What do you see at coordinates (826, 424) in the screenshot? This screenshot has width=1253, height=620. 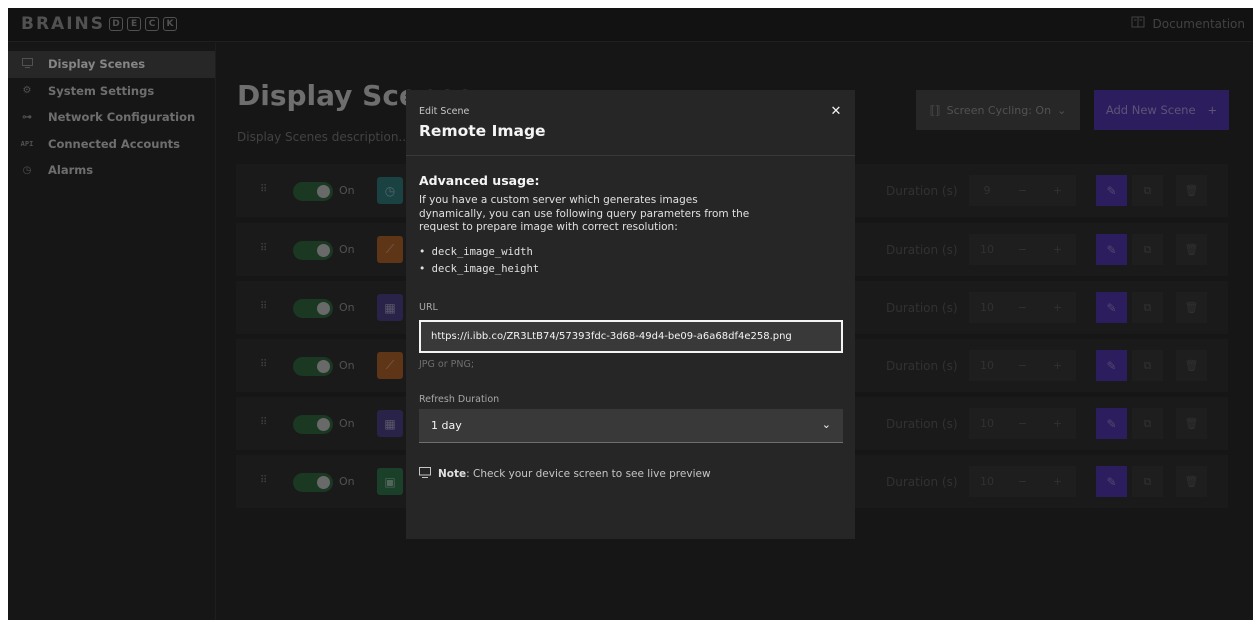 I see `chevron-down-icon: ⌄` at bounding box center [826, 424].